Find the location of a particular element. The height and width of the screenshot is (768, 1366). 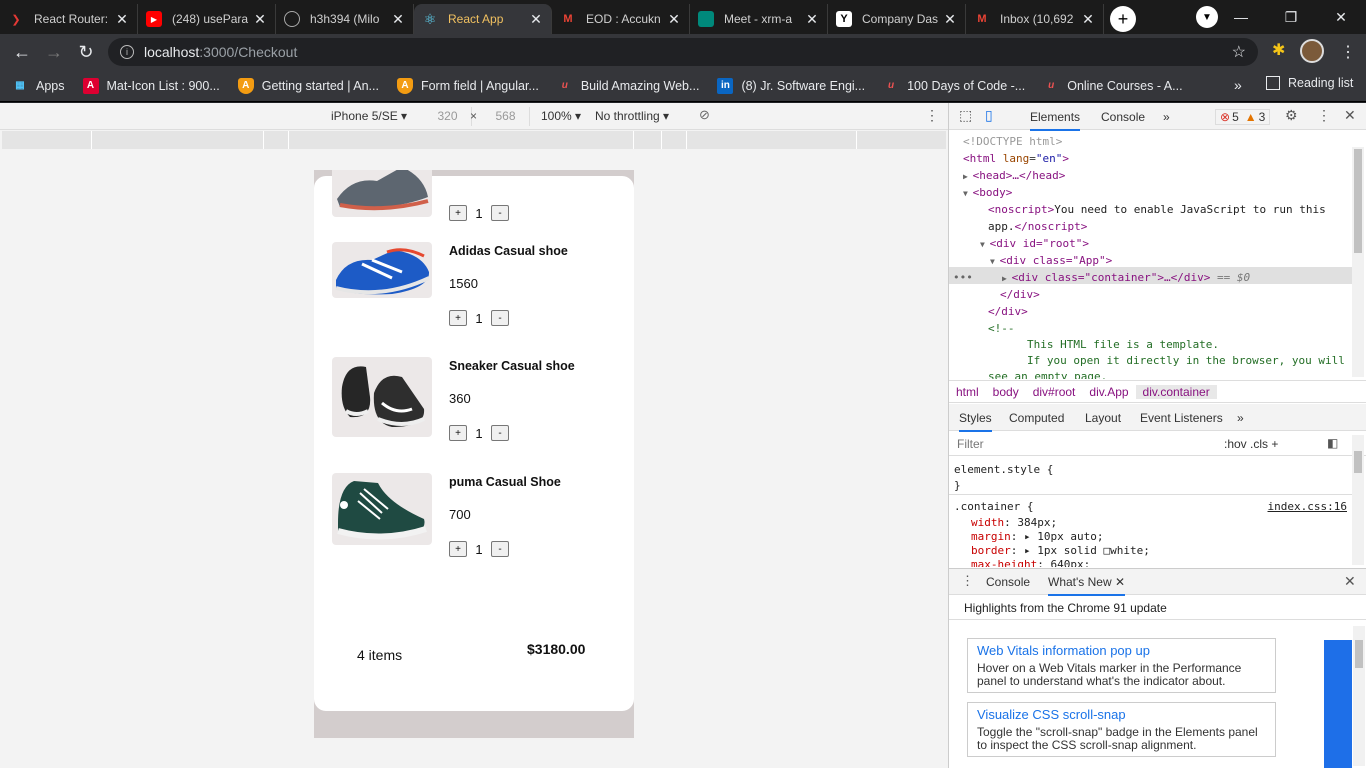

tab-event-listeners: Event Listeners is located at coordinates (1181, 418).